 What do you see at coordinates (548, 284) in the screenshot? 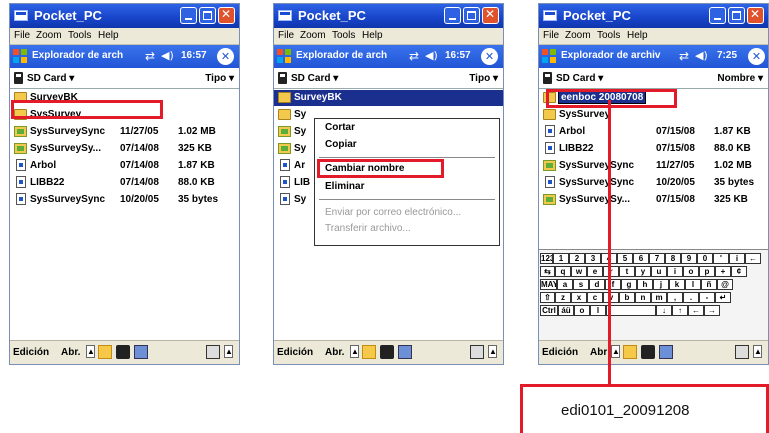
I see `key: MAY` at bounding box center [548, 284].